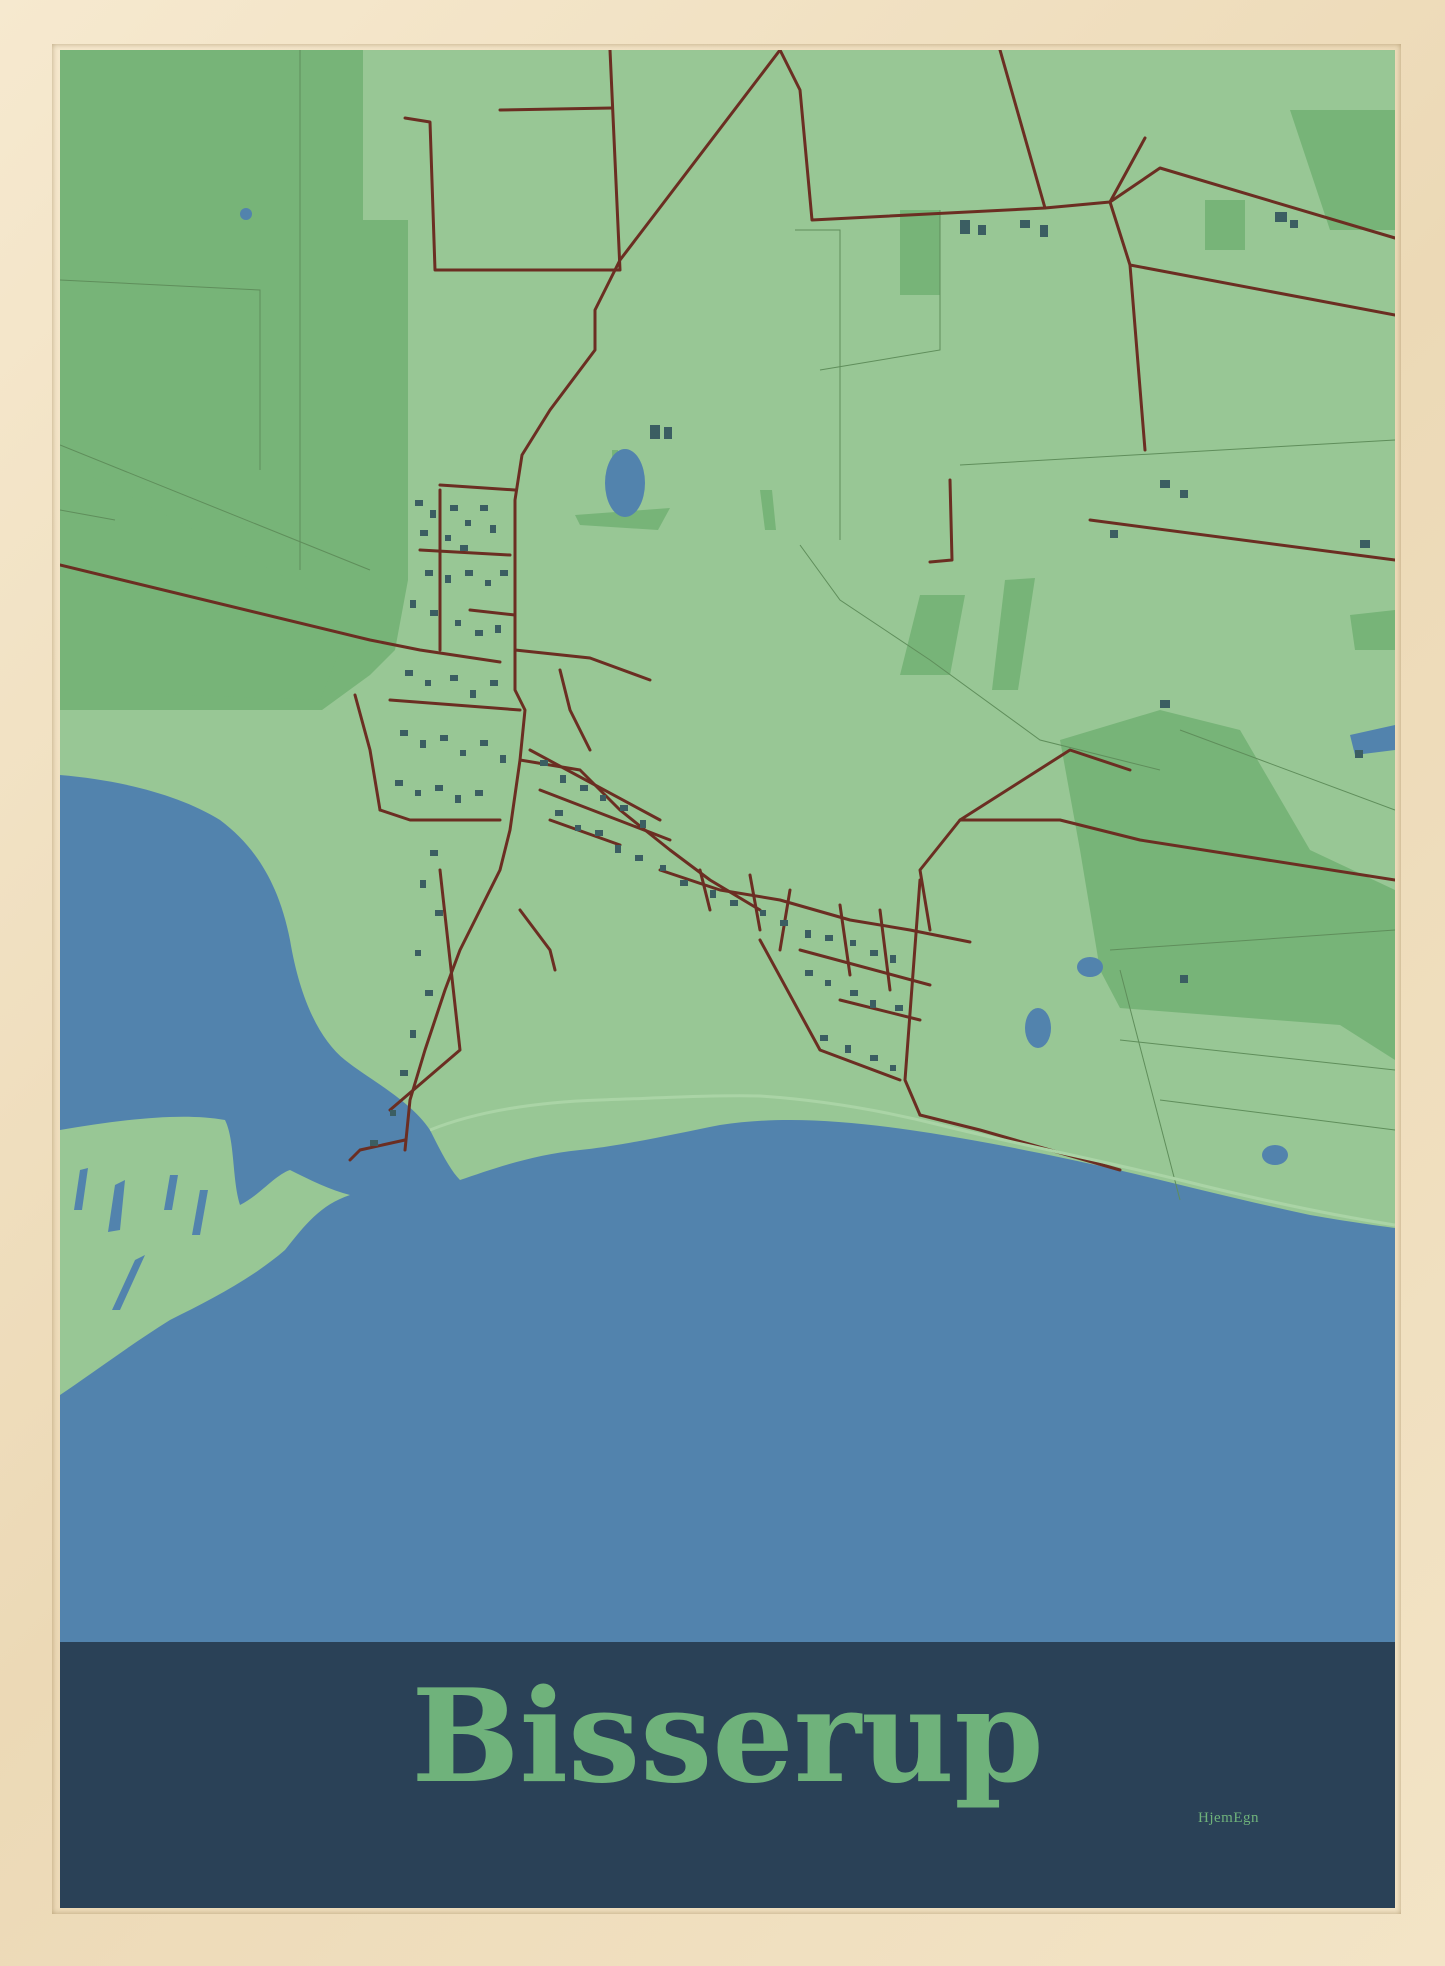  I want to click on east-woodland-patch, so click(1372, 630).